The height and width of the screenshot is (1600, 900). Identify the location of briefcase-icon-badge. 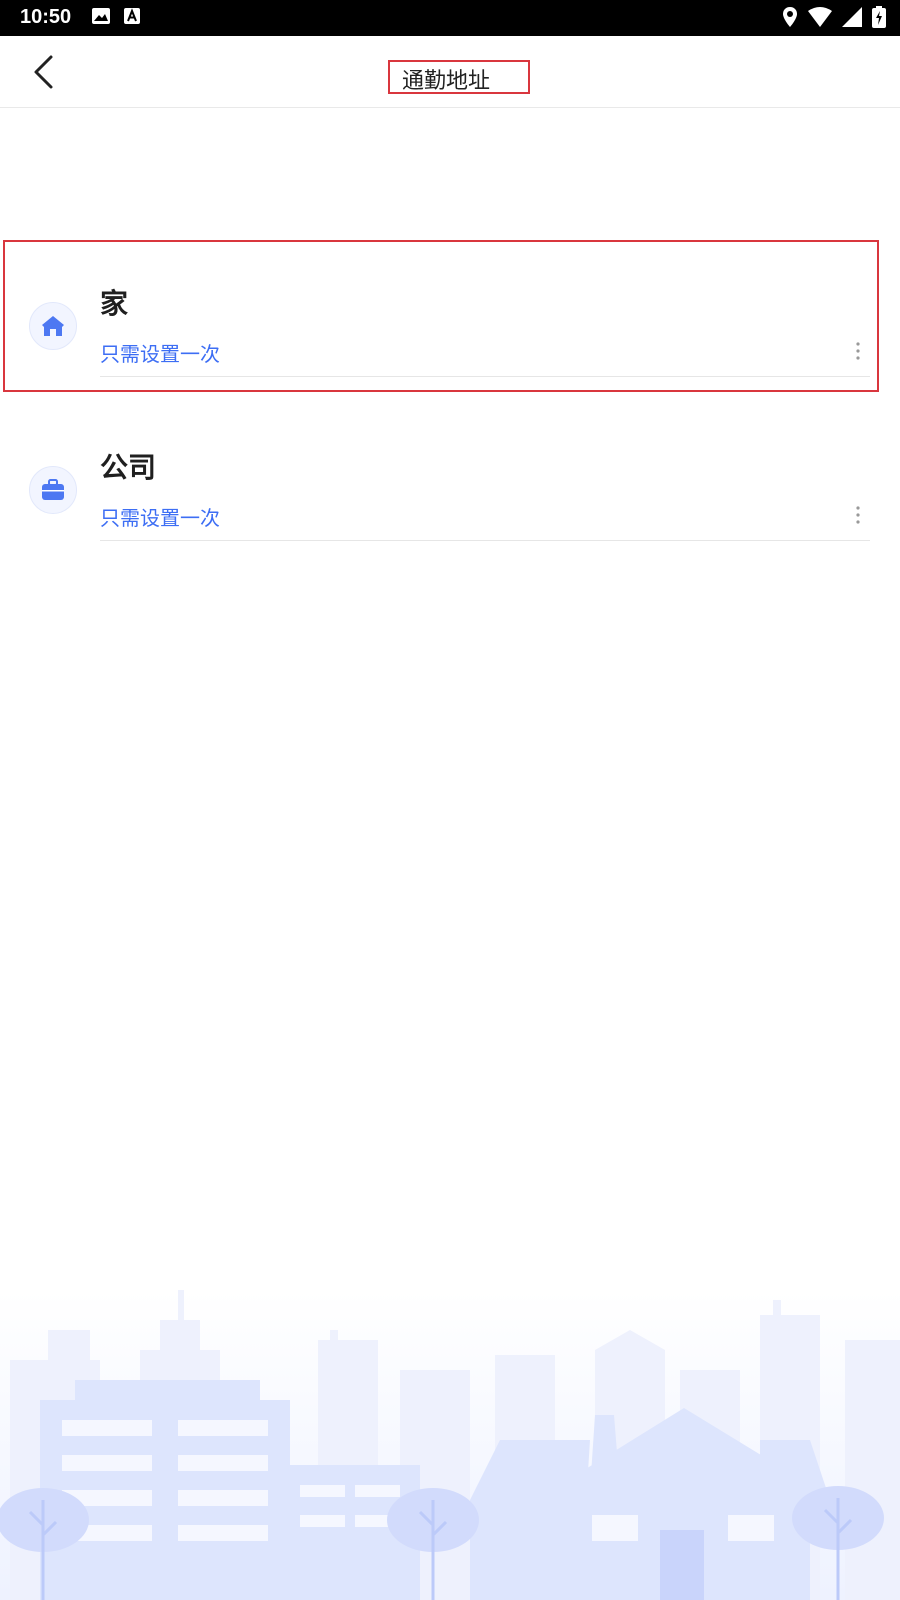
(53, 490).